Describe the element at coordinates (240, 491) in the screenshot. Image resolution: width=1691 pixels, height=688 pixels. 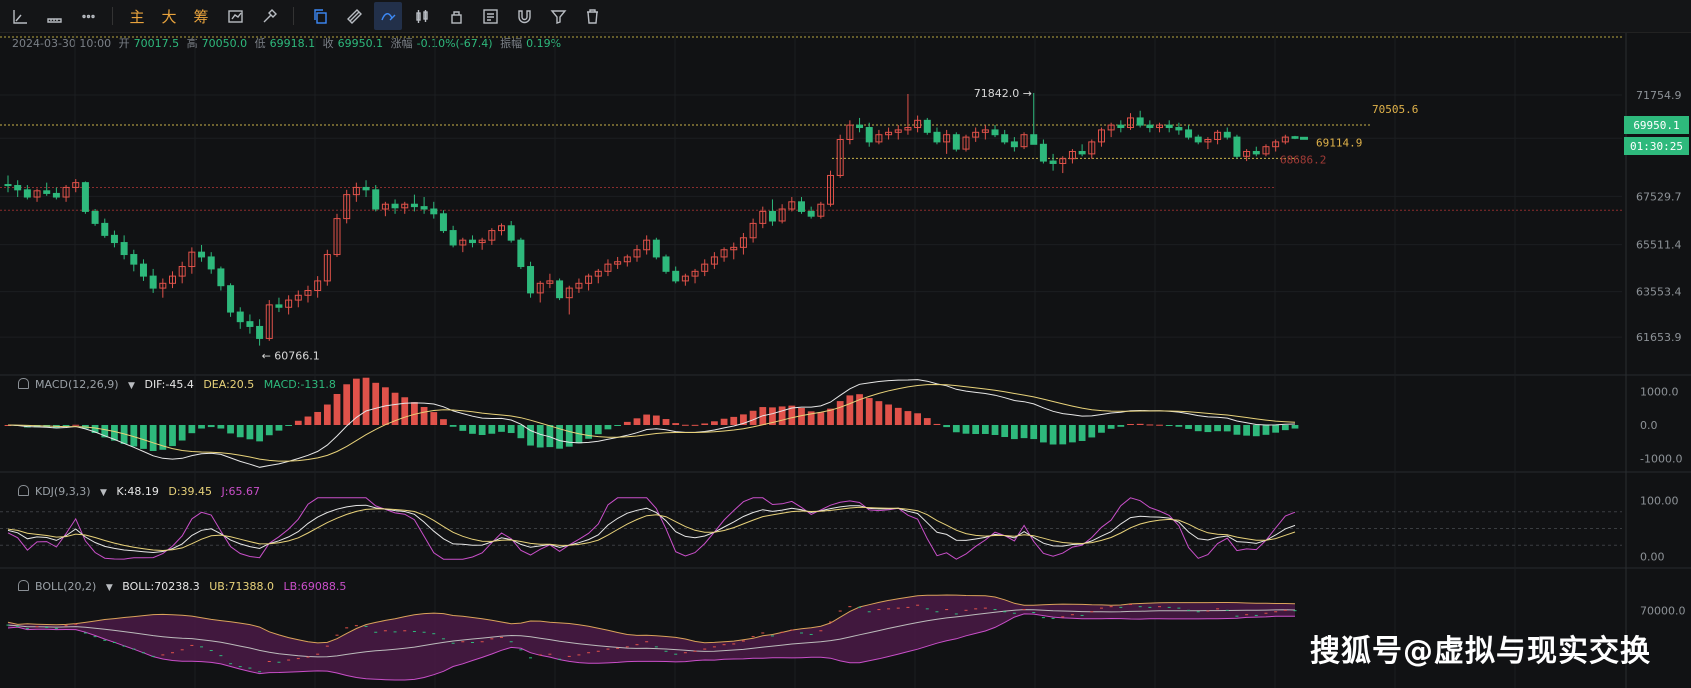
I see `kdj-j: J:65.67` at that location.